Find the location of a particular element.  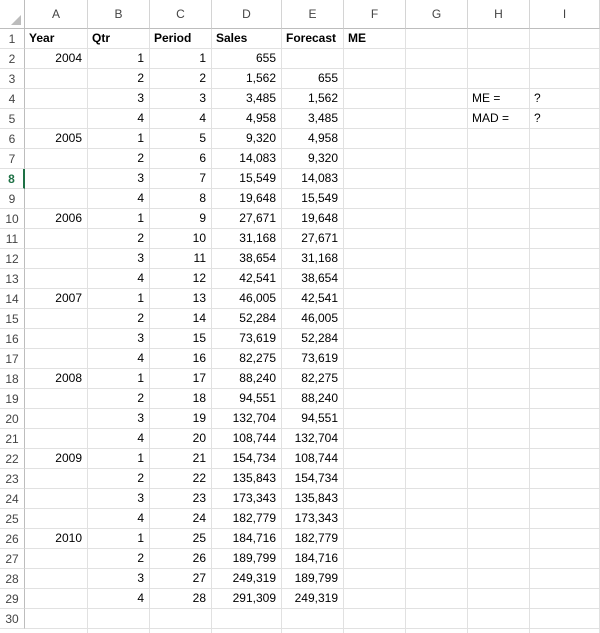

year-cell: 2006 is located at coordinates (56, 219).